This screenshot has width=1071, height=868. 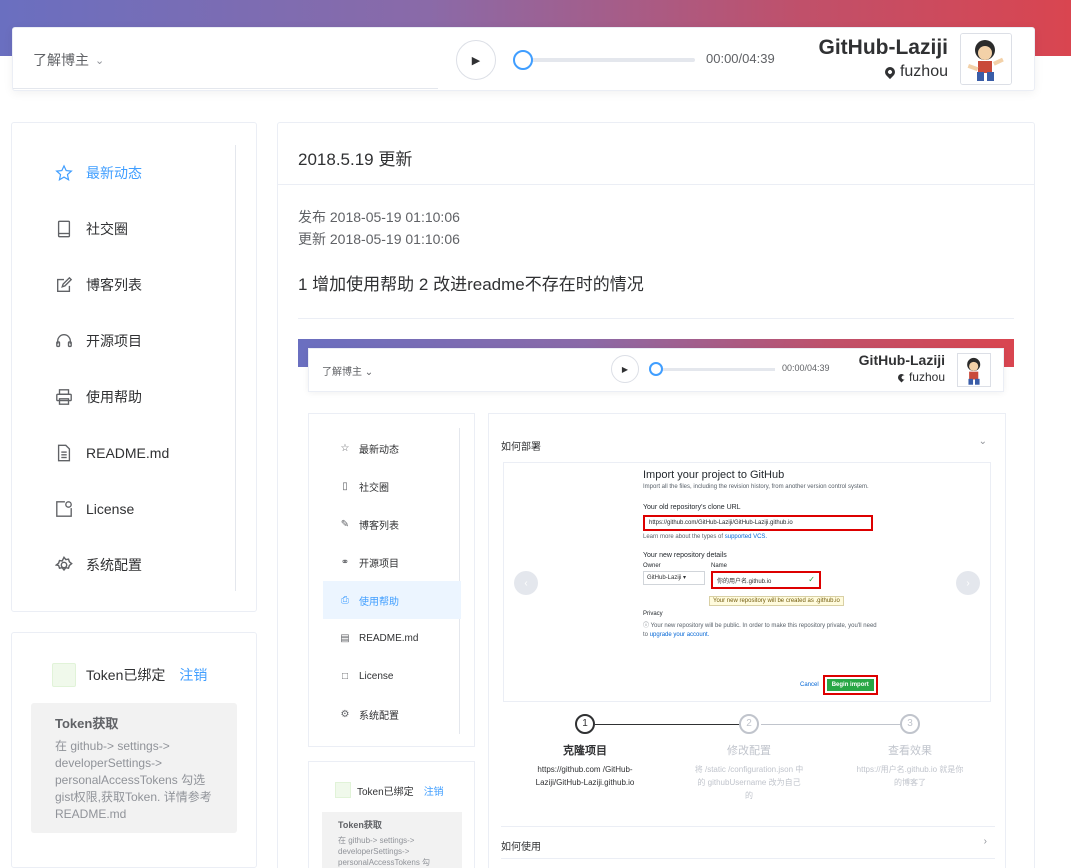 I want to click on shot-nav-item: ▤ README.md, so click(x=379, y=638).